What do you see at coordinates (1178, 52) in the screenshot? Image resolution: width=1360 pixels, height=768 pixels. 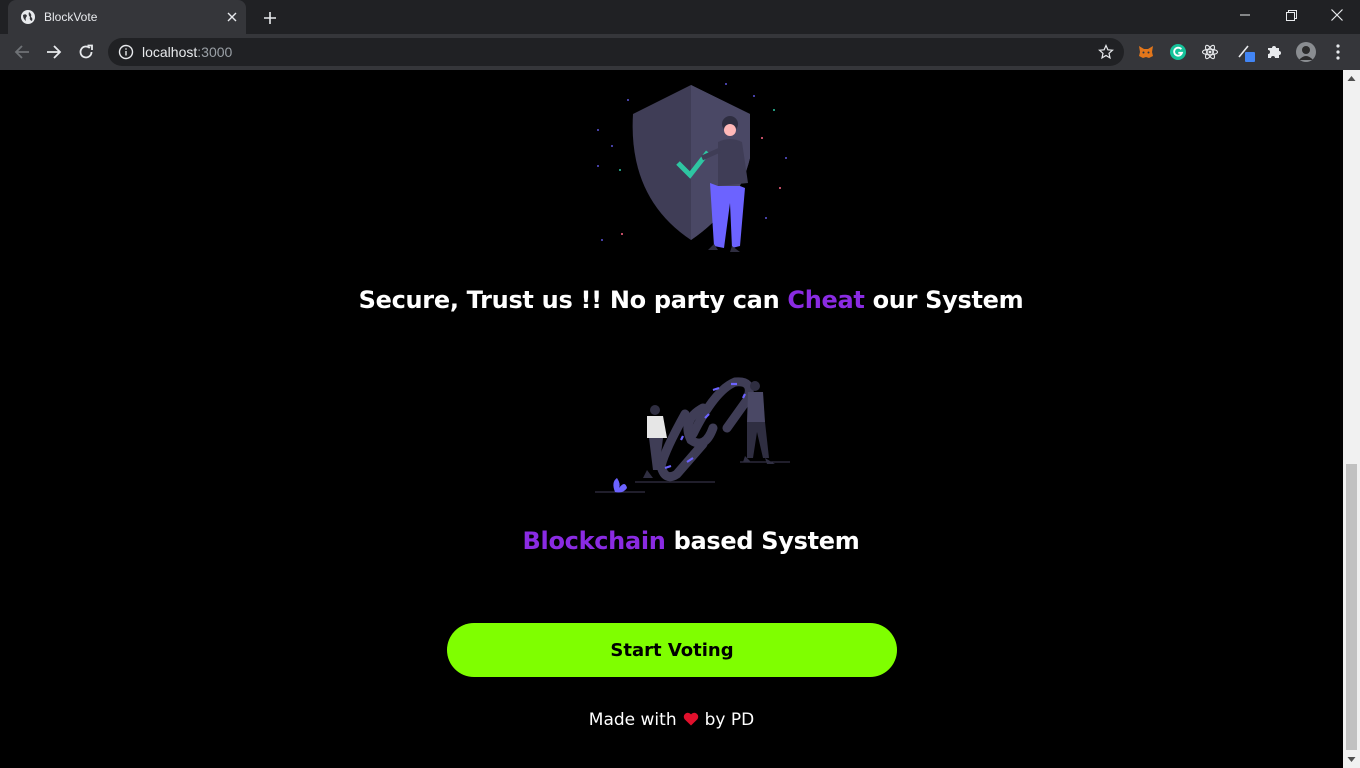 I see `grammarly-icon` at bounding box center [1178, 52].